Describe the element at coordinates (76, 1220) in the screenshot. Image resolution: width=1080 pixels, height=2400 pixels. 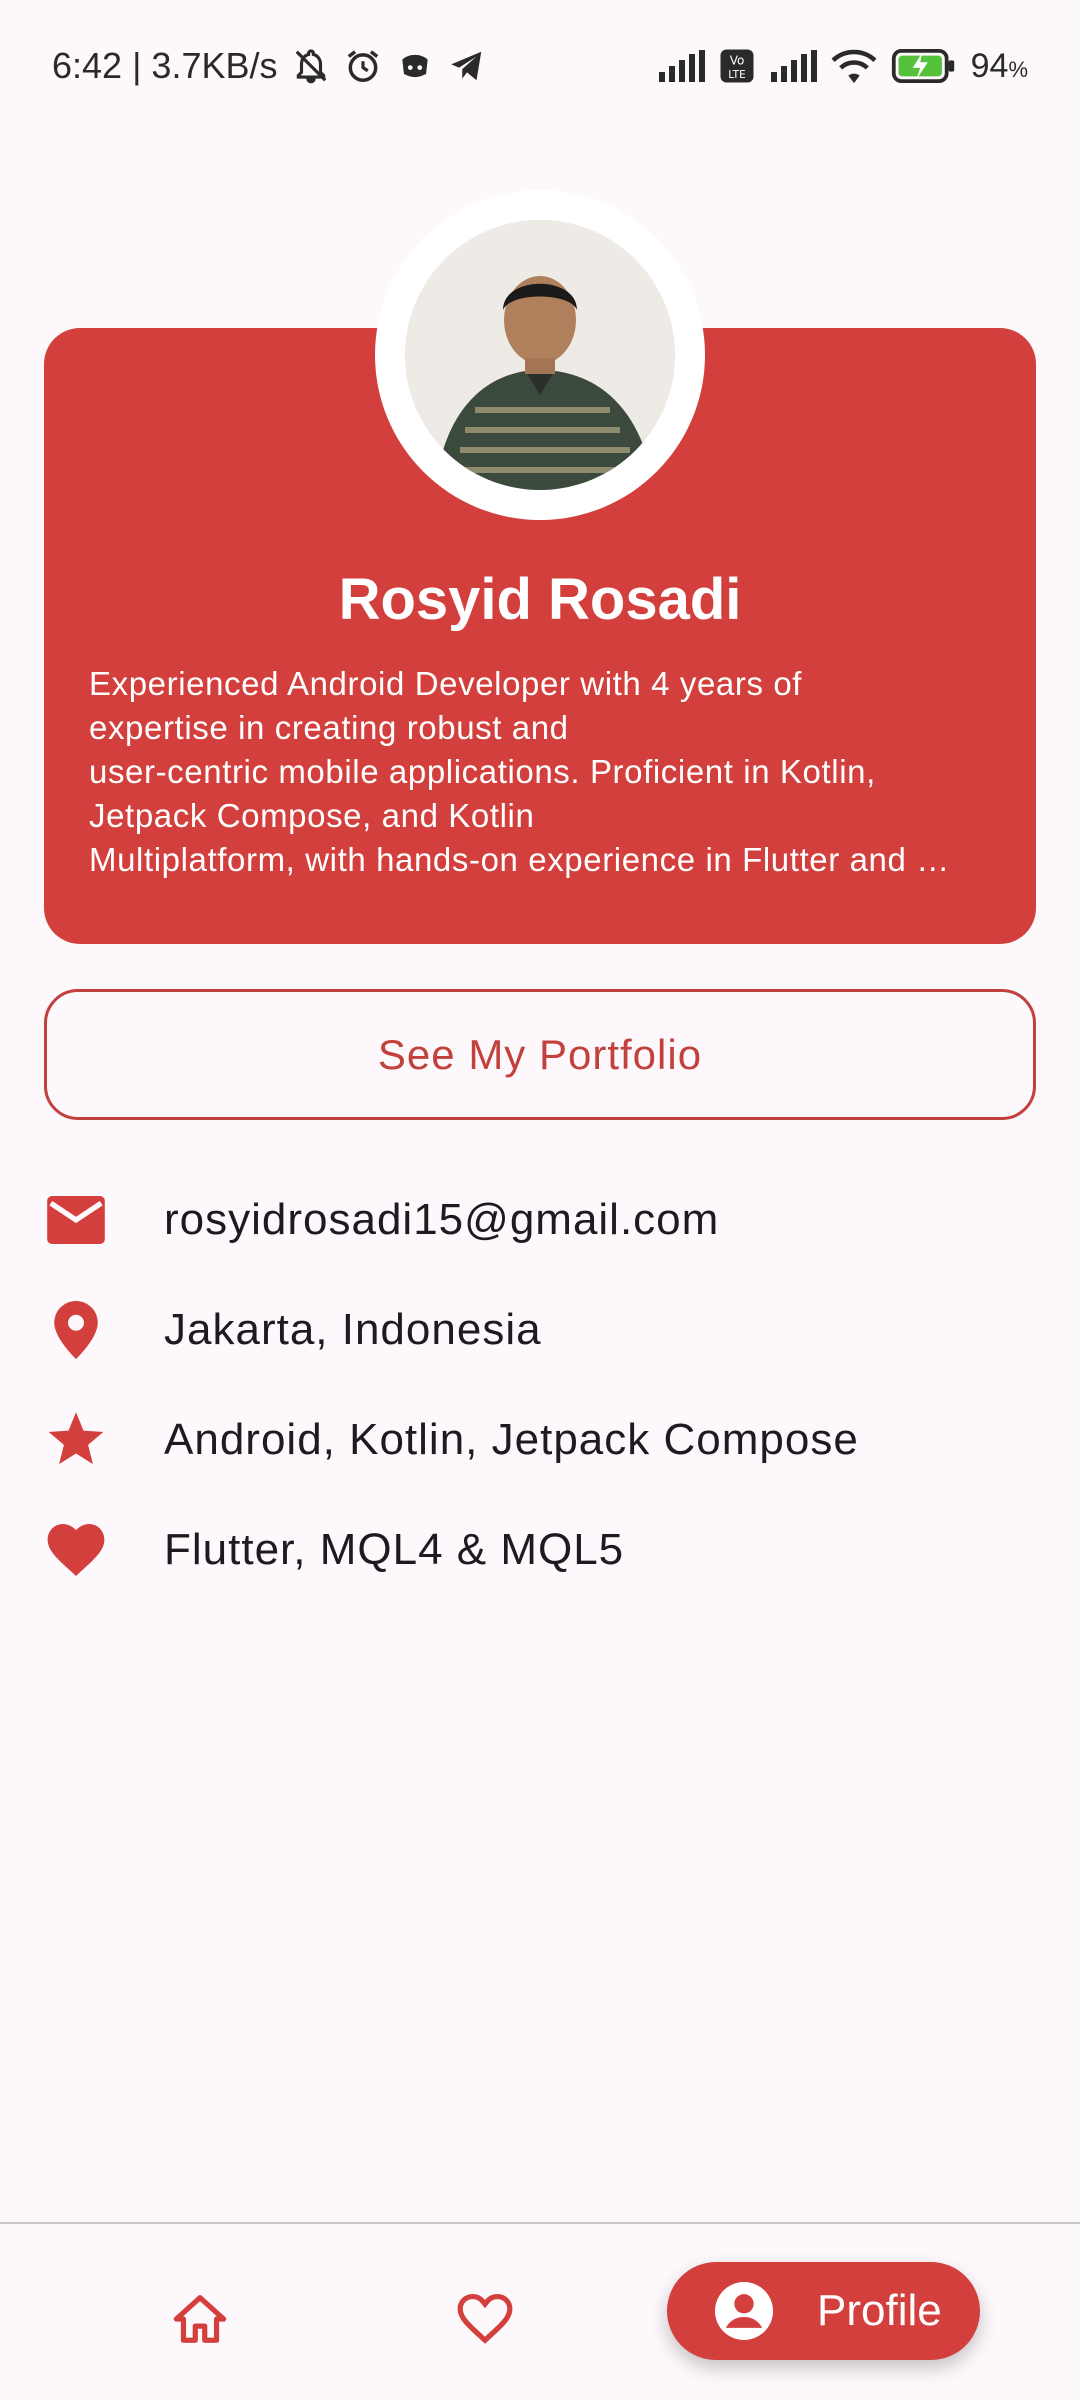
I see `email-icon` at that location.